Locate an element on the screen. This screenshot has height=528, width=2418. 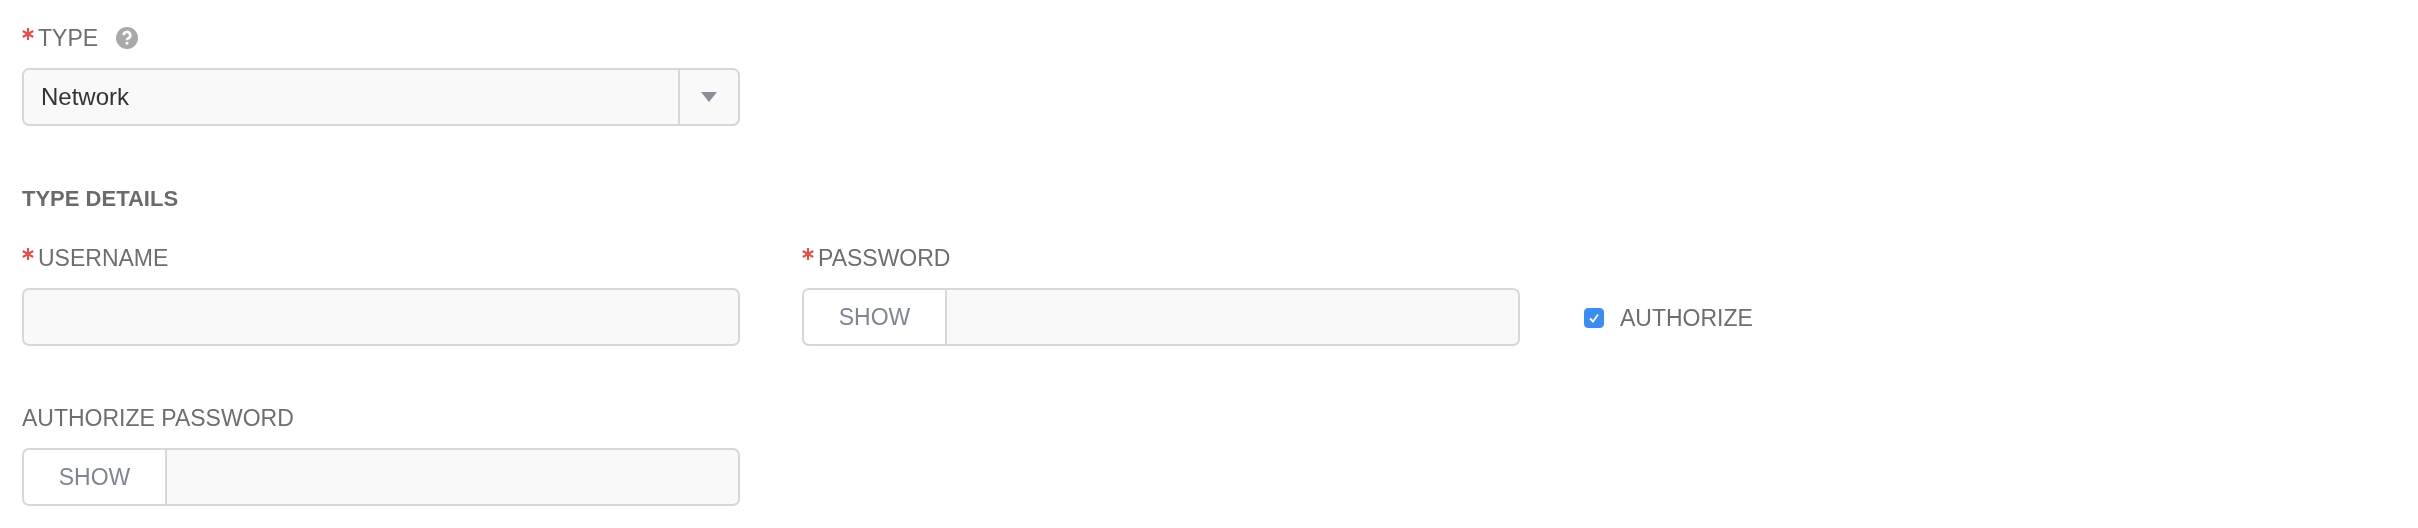
field-label: AUTHORIZE PASSWORD is located at coordinates (158, 418).